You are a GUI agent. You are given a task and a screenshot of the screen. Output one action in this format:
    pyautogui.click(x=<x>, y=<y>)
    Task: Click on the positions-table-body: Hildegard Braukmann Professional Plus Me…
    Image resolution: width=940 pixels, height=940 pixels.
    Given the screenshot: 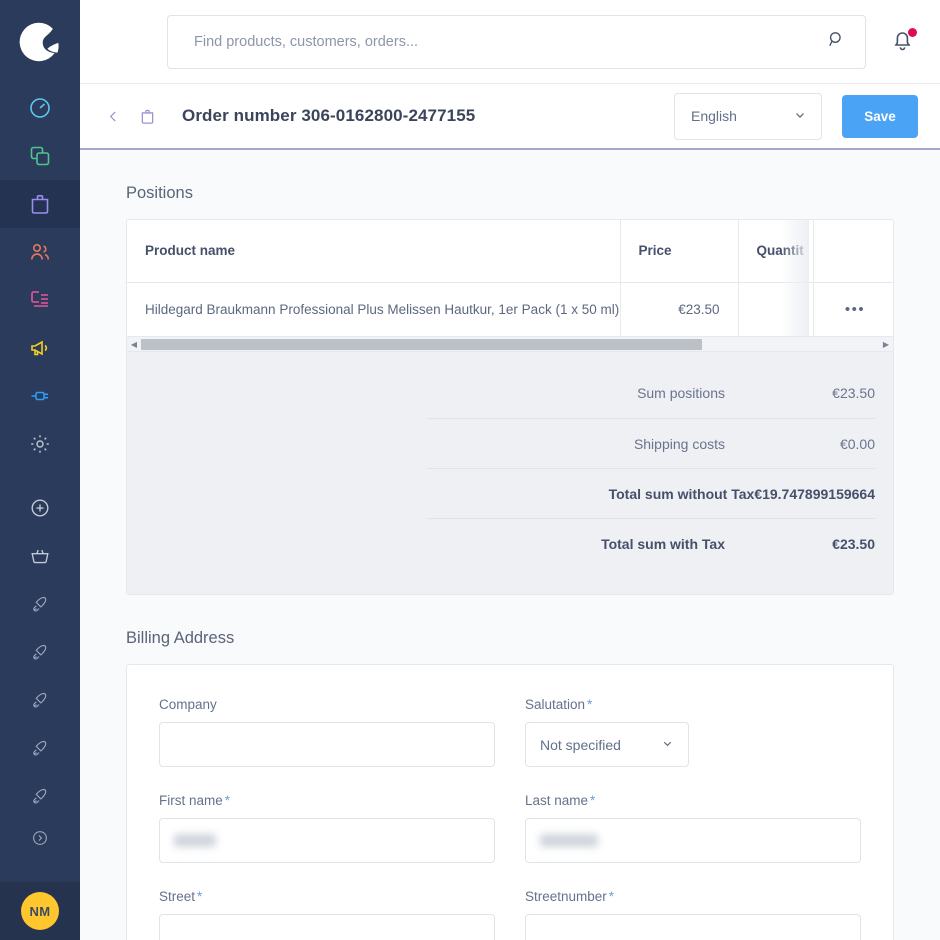 What is the action you would take?
    pyautogui.click(x=510, y=309)
    